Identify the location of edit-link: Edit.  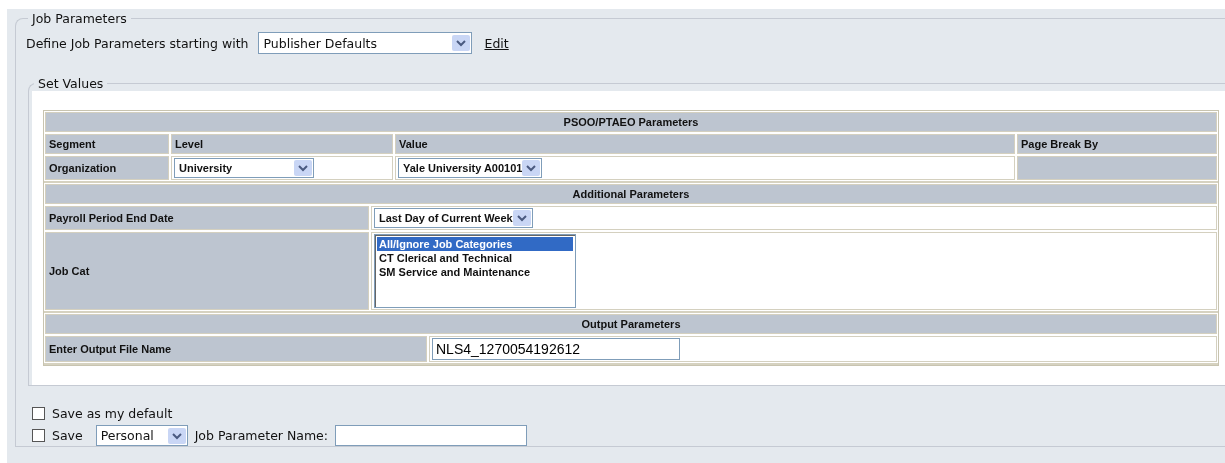
(496, 43).